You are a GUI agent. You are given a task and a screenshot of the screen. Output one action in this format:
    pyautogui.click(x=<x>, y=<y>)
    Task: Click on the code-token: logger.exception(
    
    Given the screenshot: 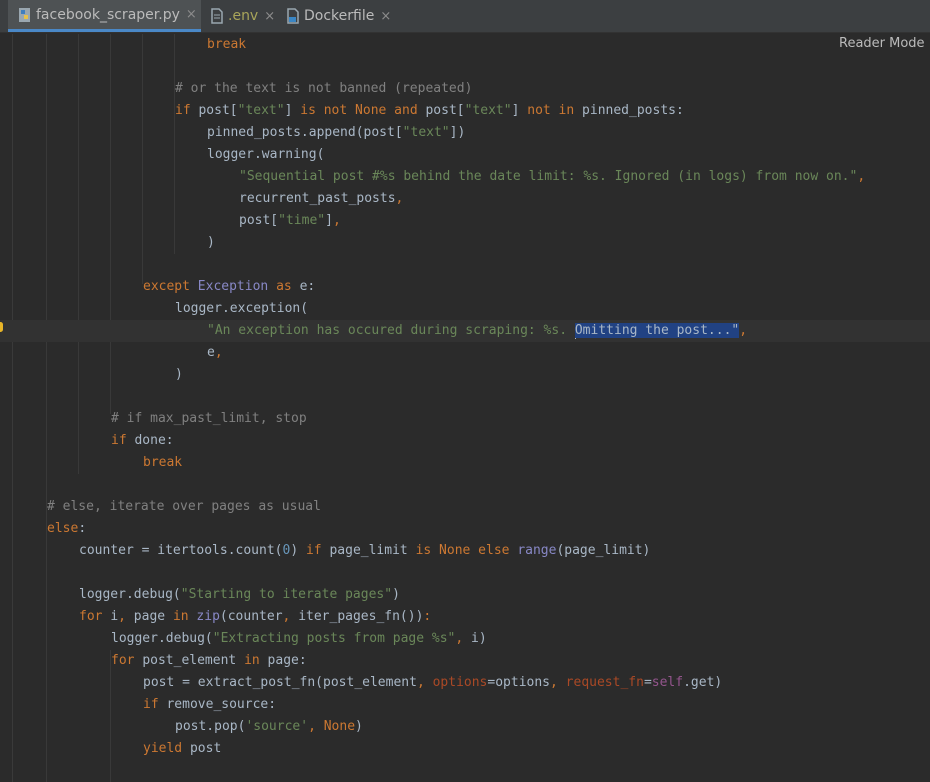 What is the action you would take?
    pyautogui.click(x=242, y=308)
    